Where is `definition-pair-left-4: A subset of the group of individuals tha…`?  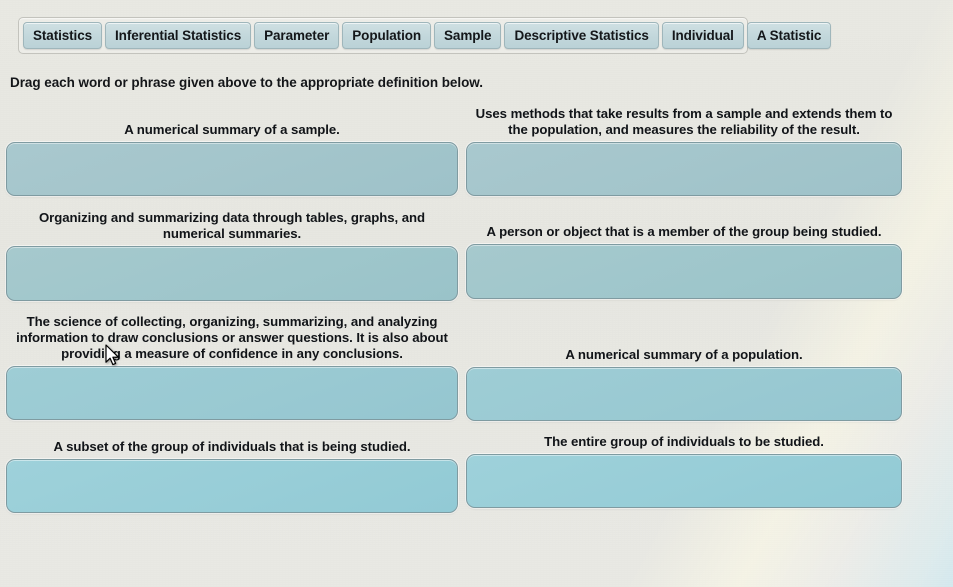
definition-pair-left-4: A subset of the group of individuals tha… is located at coordinates (232, 476).